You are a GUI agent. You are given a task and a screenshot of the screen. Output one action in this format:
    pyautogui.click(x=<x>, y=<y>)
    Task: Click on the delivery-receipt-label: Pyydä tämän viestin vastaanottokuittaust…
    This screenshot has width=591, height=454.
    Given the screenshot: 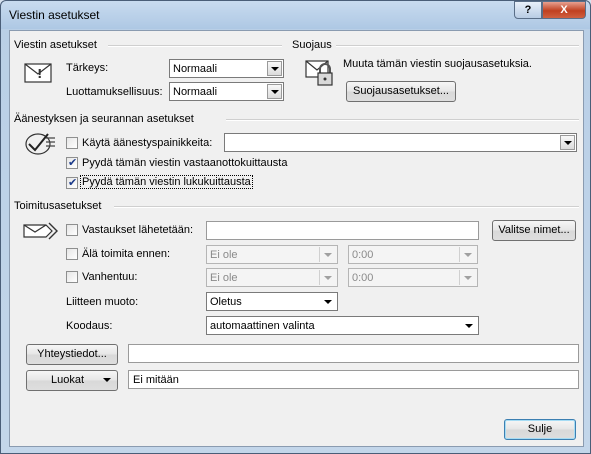 What is the action you would take?
    pyautogui.click(x=185, y=163)
    